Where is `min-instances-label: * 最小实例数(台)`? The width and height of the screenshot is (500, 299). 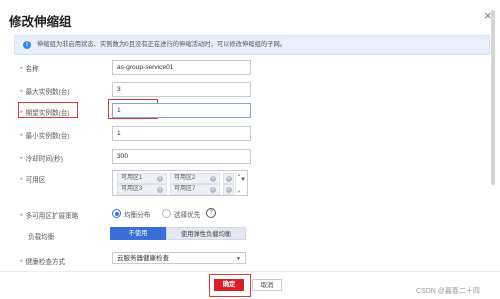 min-instances-label: * 最小实例数(台) is located at coordinates (45, 136).